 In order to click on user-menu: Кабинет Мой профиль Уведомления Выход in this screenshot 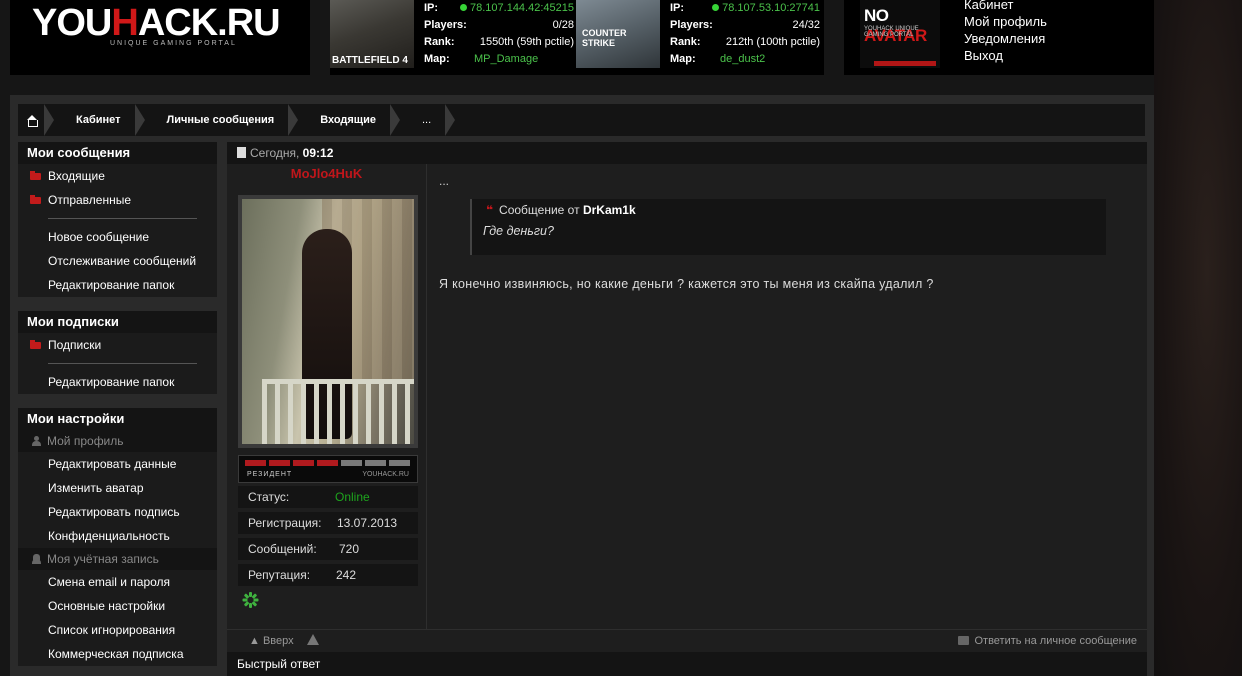, I will do `click(1005, 32)`.